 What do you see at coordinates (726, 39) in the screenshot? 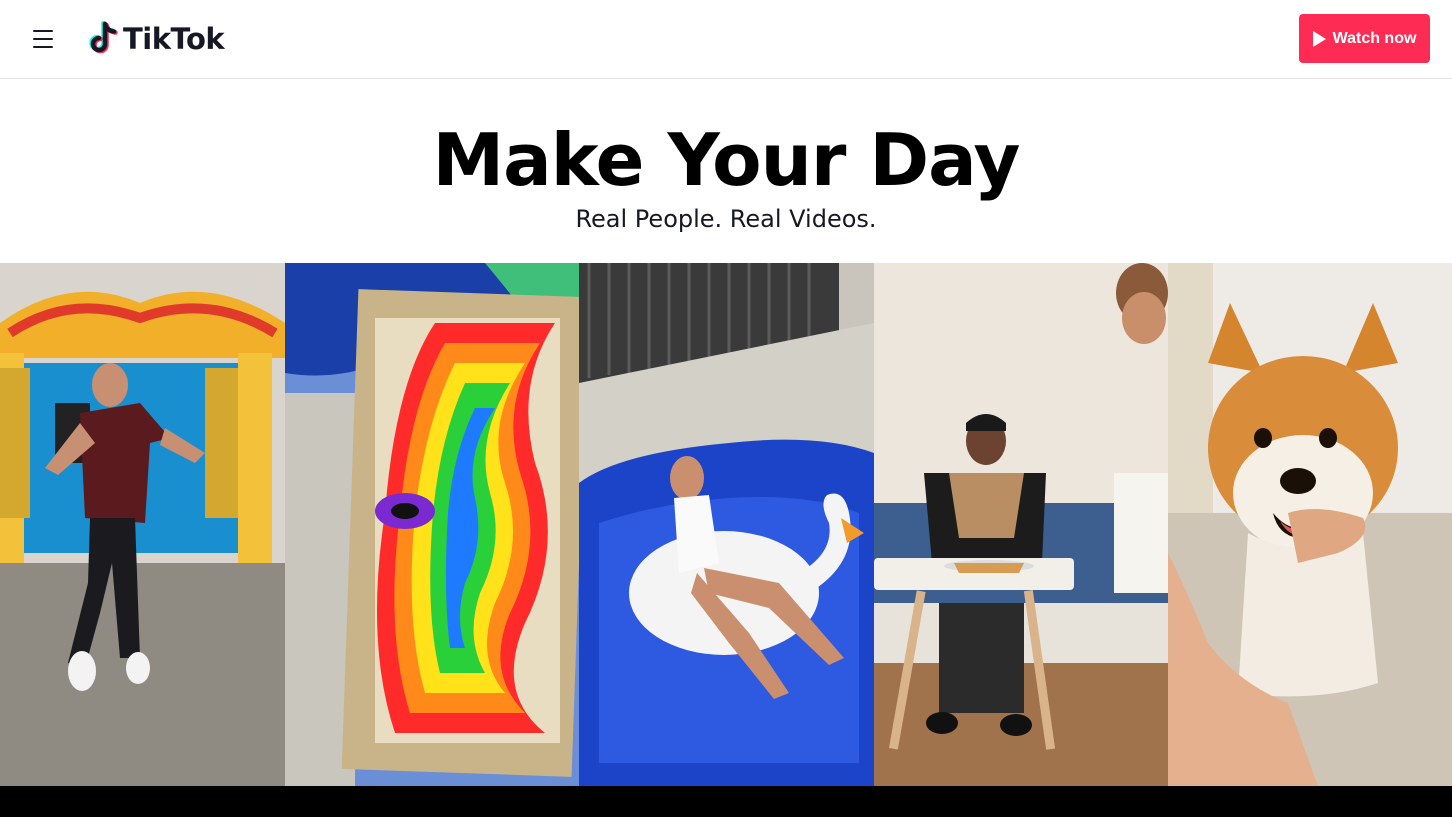
I see `top-nav: TikTok Watch now` at bounding box center [726, 39].